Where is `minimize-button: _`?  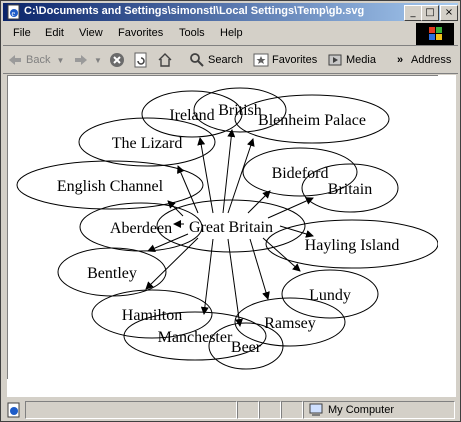
minimize-button: _ is located at coordinates (413, 13).